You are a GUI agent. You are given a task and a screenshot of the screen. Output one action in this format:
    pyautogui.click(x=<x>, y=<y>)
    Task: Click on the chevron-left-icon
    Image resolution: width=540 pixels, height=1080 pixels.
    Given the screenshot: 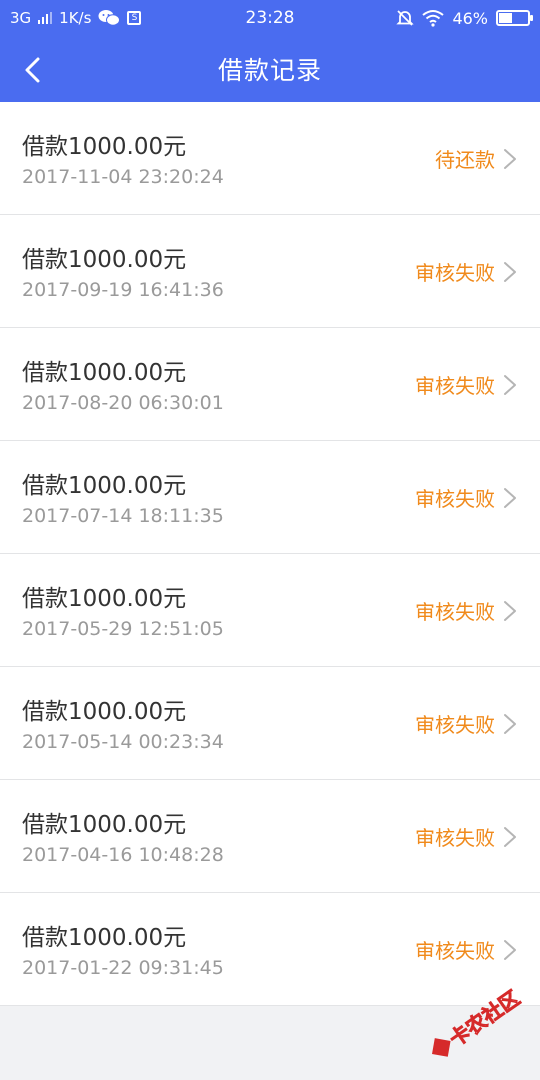 What is the action you would take?
    pyautogui.click(x=34, y=70)
    